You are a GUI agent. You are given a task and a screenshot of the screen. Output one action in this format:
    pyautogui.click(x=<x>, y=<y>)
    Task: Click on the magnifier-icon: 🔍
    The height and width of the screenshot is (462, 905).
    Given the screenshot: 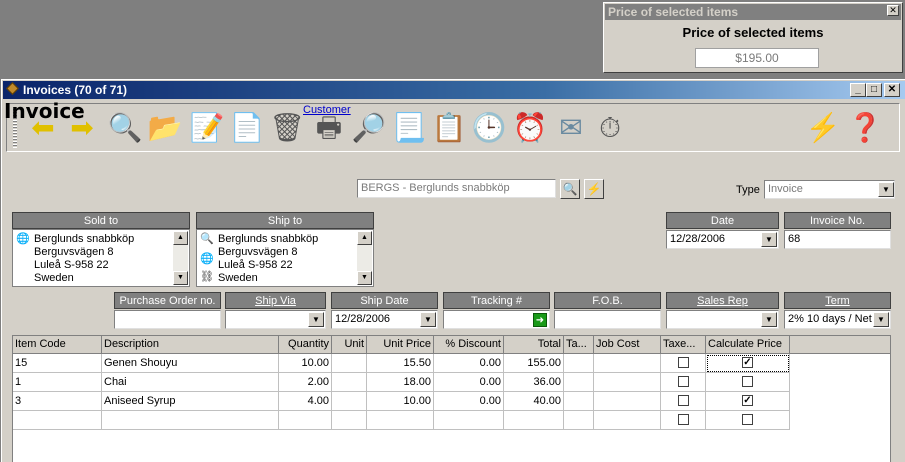 What is the action you would take?
    pyautogui.click(x=125, y=128)
    